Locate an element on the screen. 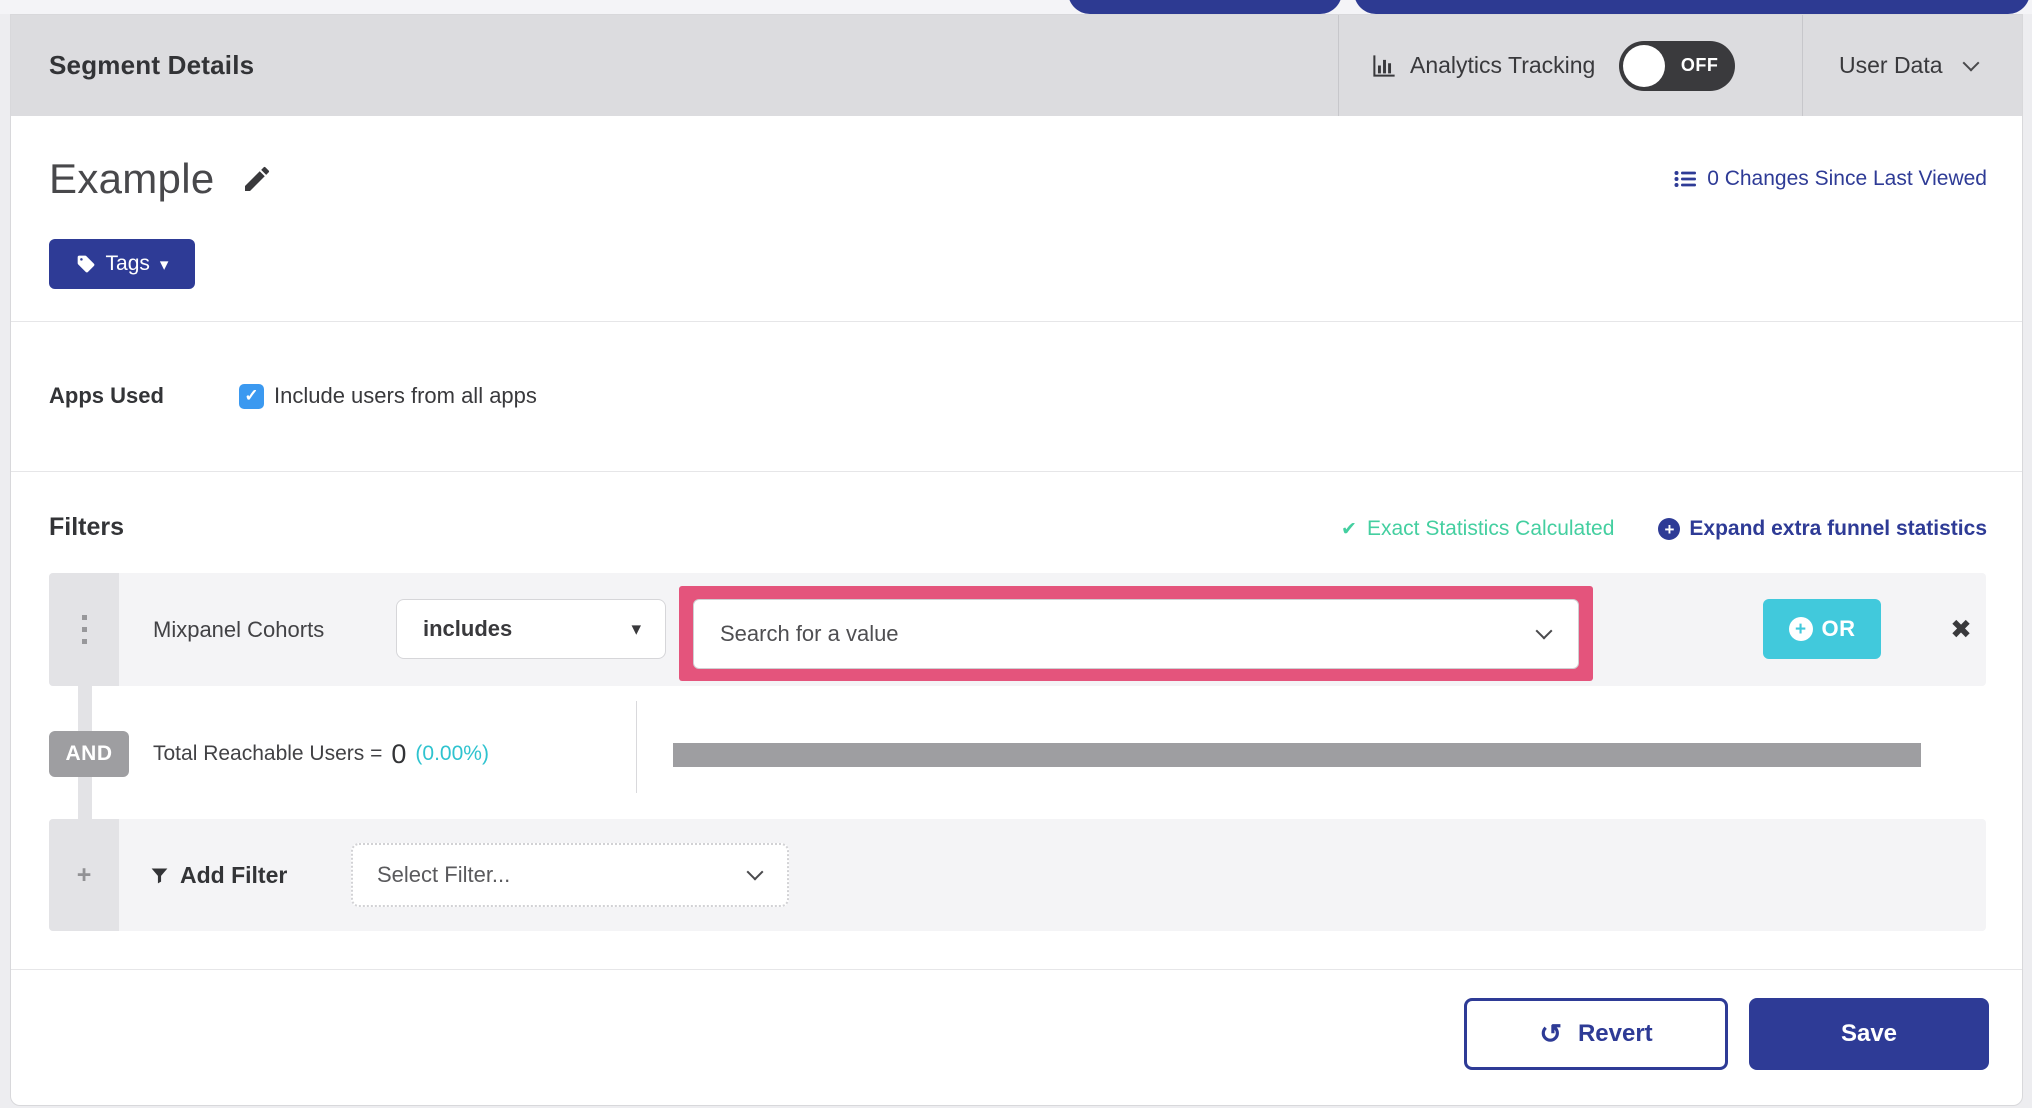 Image resolution: width=2032 pixels, height=1108 pixels. check-icon: ✔ is located at coordinates (1349, 529).